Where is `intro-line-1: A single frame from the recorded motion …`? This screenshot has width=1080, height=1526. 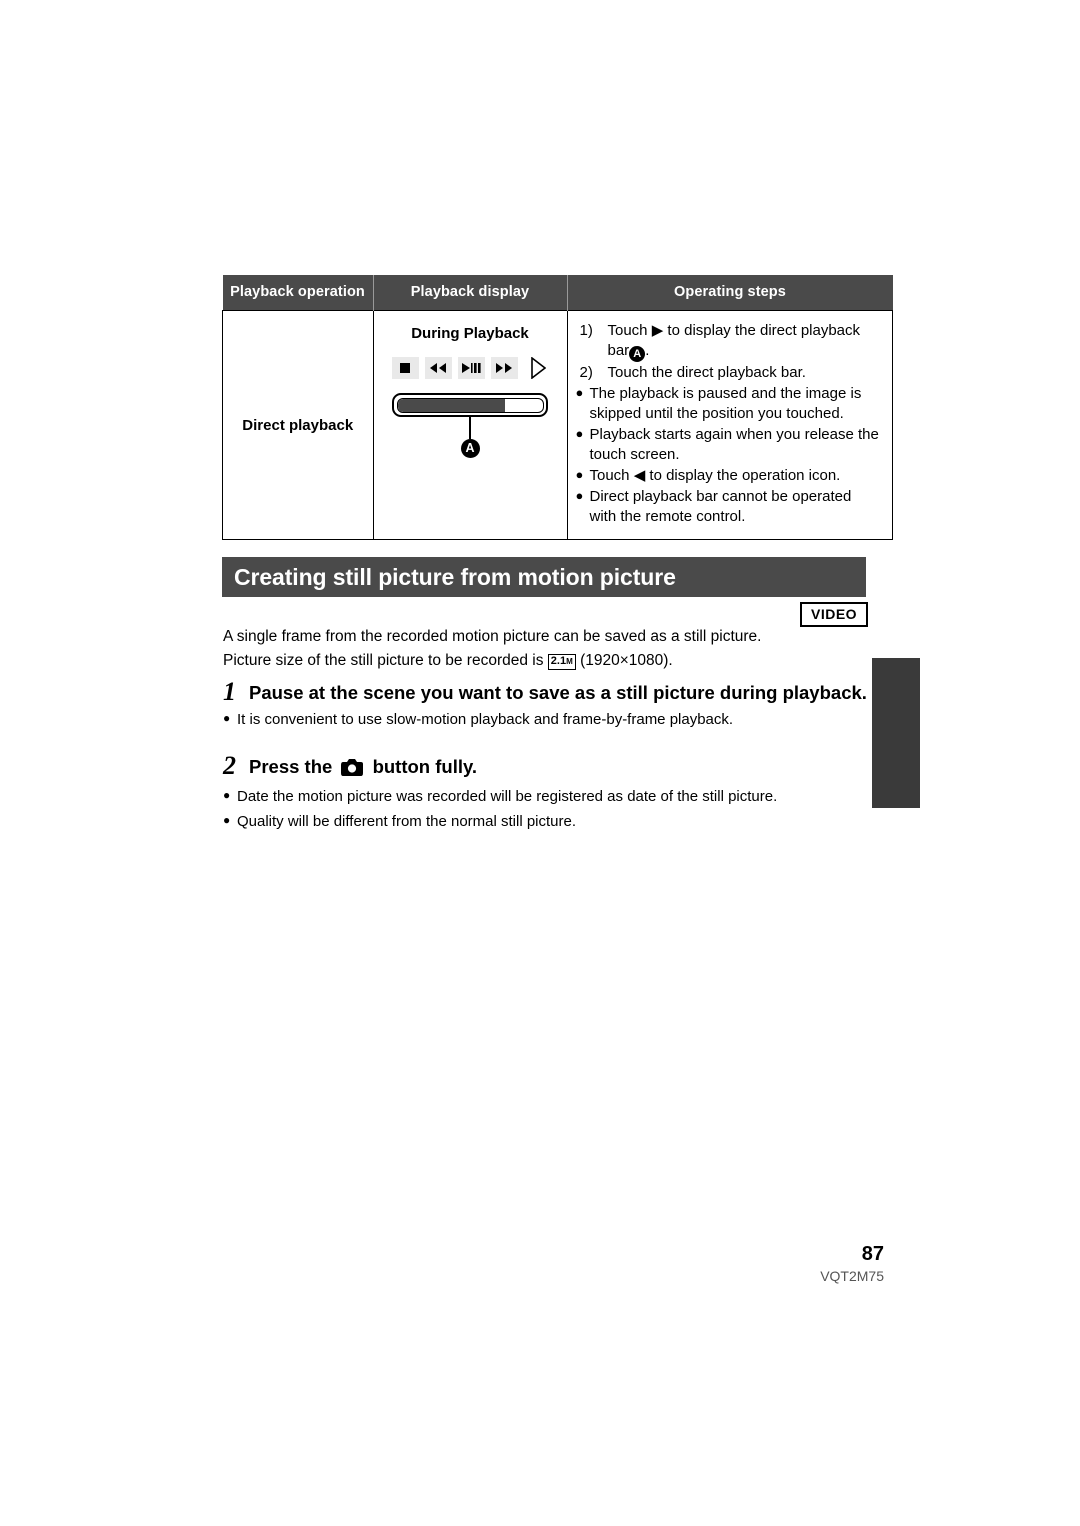 intro-line-1: A single frame from the recorded motion … is located at coordinates (492, 636).